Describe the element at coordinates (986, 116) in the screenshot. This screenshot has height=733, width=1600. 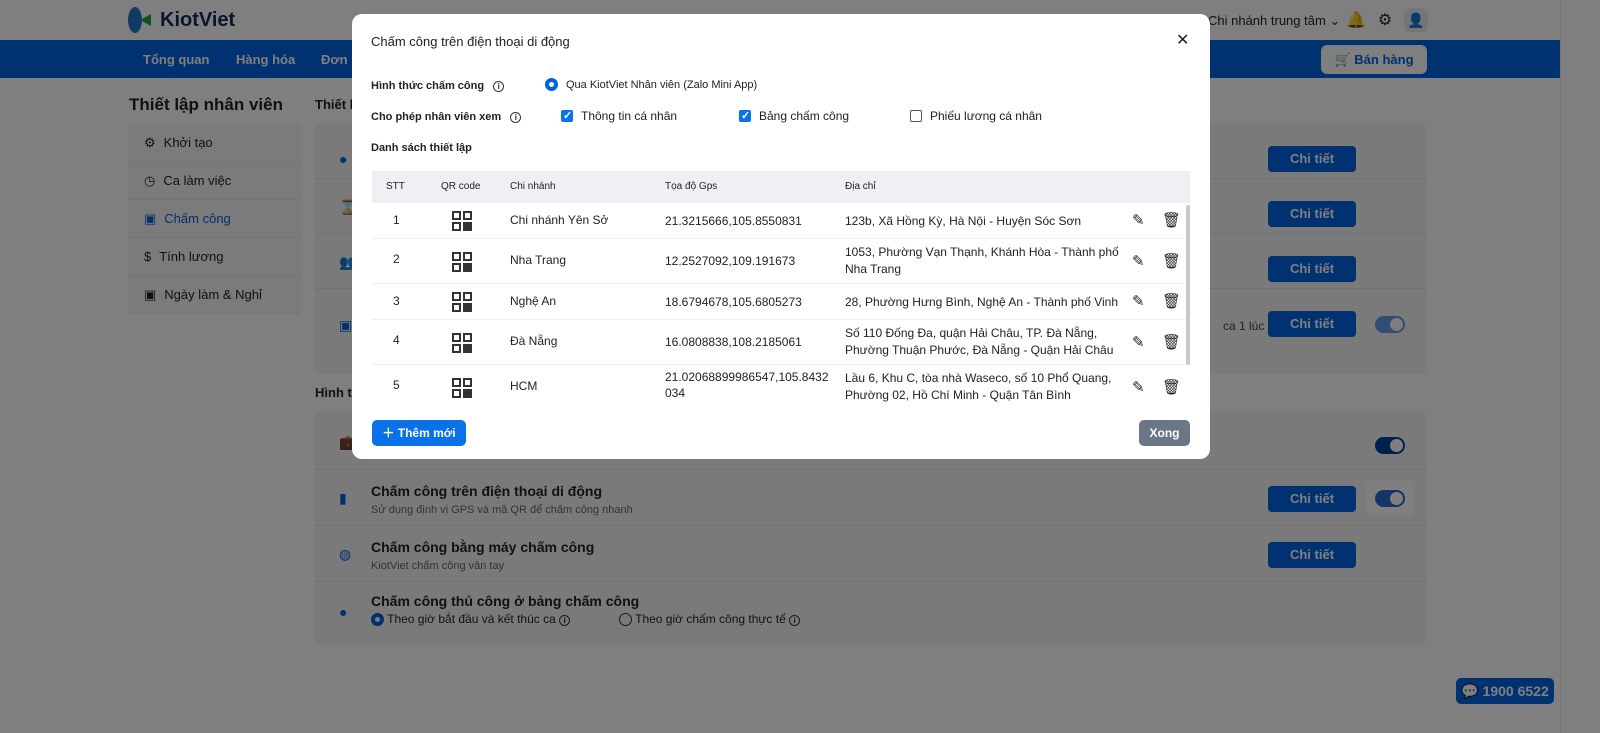
I see `checkbox-label: Phiếu lương cá nhân` at that location.